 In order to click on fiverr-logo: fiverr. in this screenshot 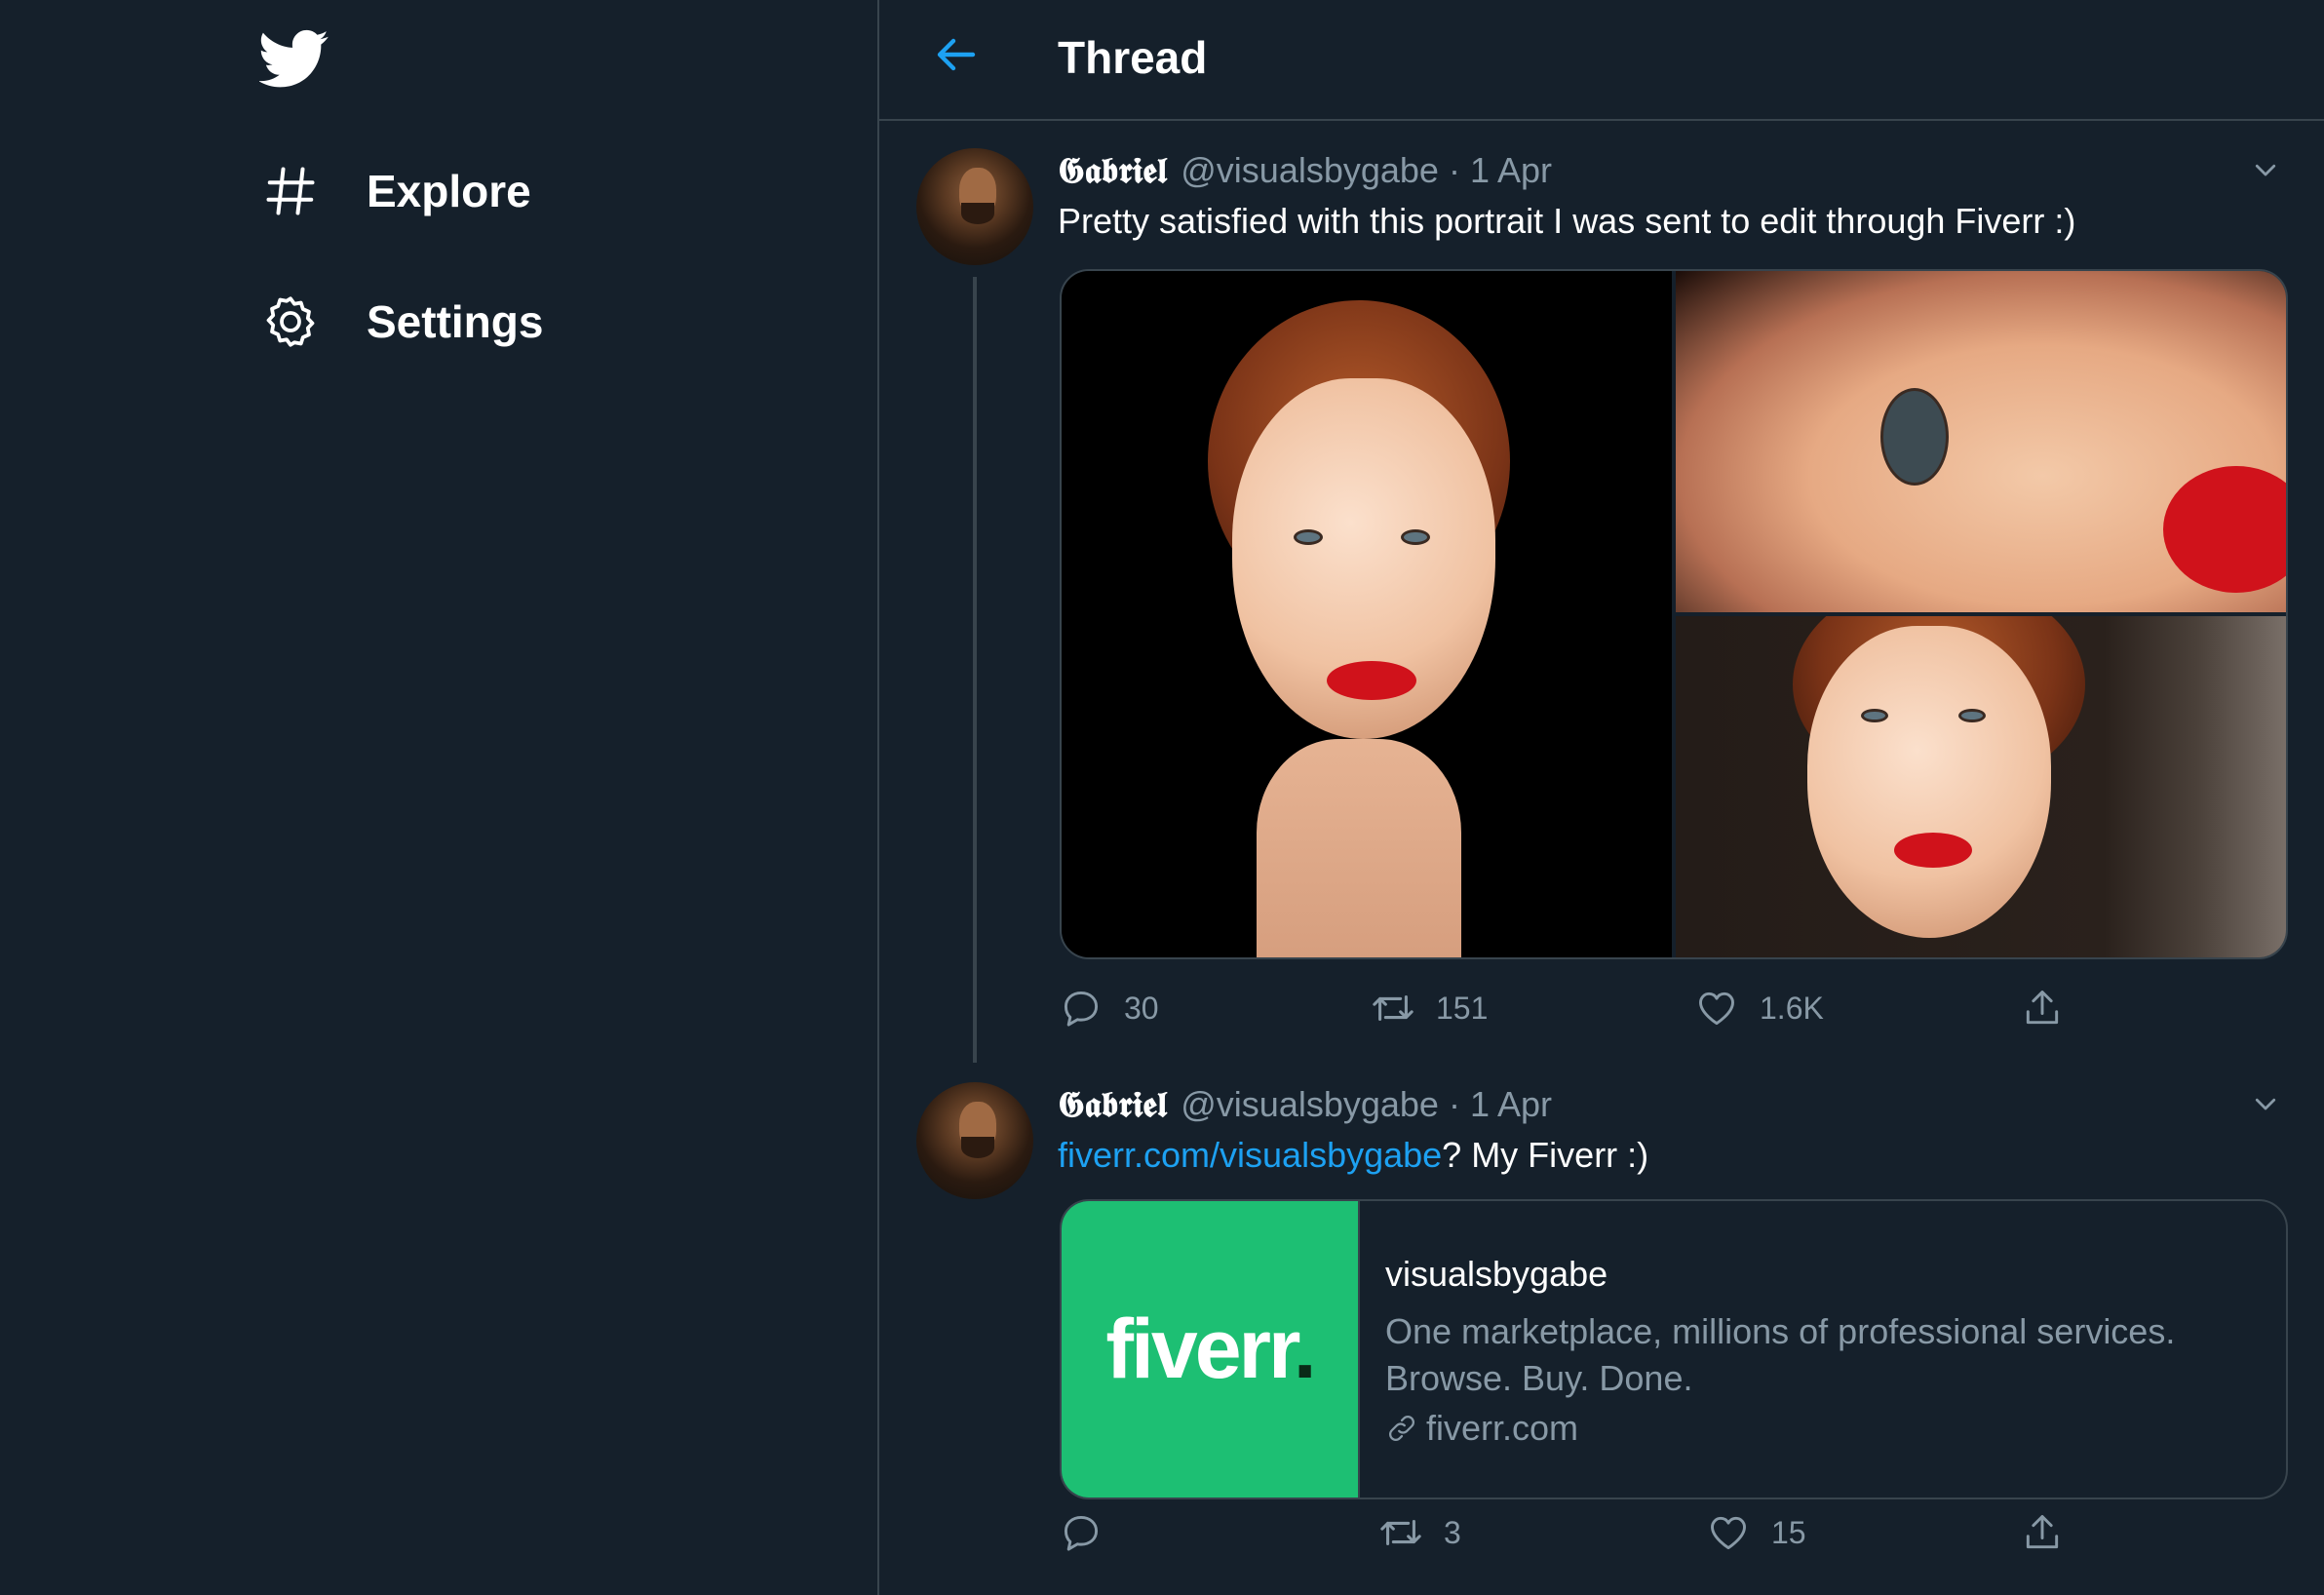, I will do `click(1211, 1349)`.